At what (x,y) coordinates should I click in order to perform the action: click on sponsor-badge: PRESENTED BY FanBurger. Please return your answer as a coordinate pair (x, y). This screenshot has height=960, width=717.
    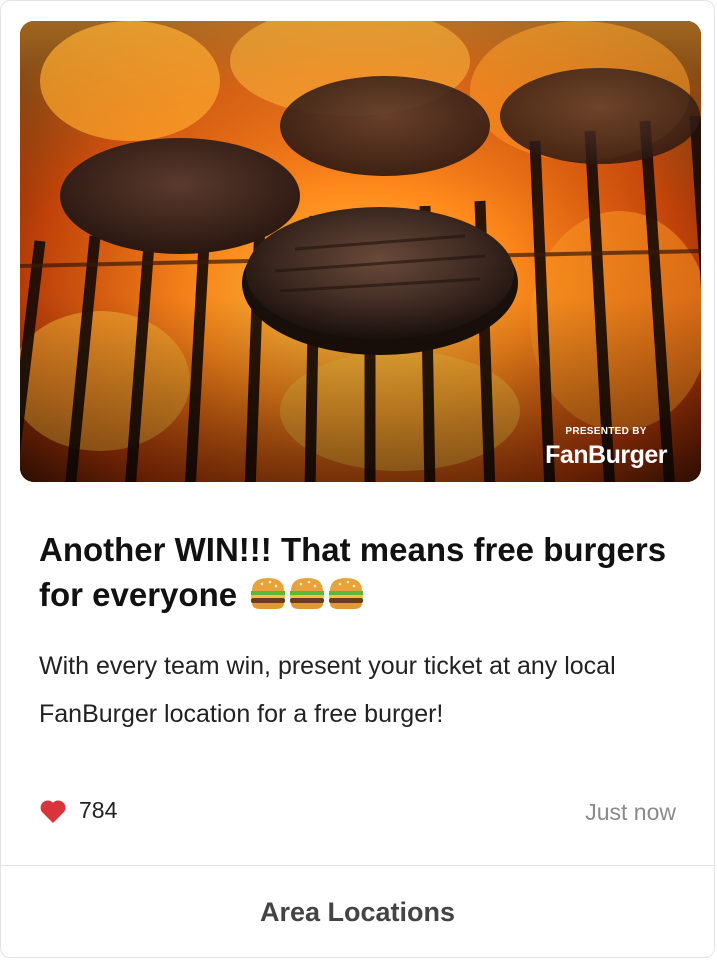
    Looking at the image, I should click on (606, 448).